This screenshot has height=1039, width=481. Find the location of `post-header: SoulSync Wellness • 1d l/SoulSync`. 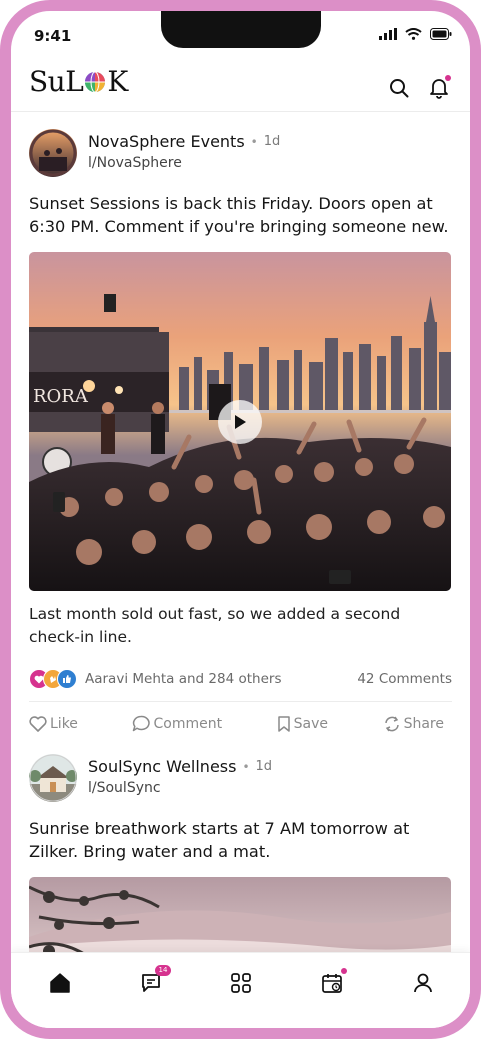

post-header: SoulSync Wellness • 1d l/SoulSync is located at coordinates (240, 772).